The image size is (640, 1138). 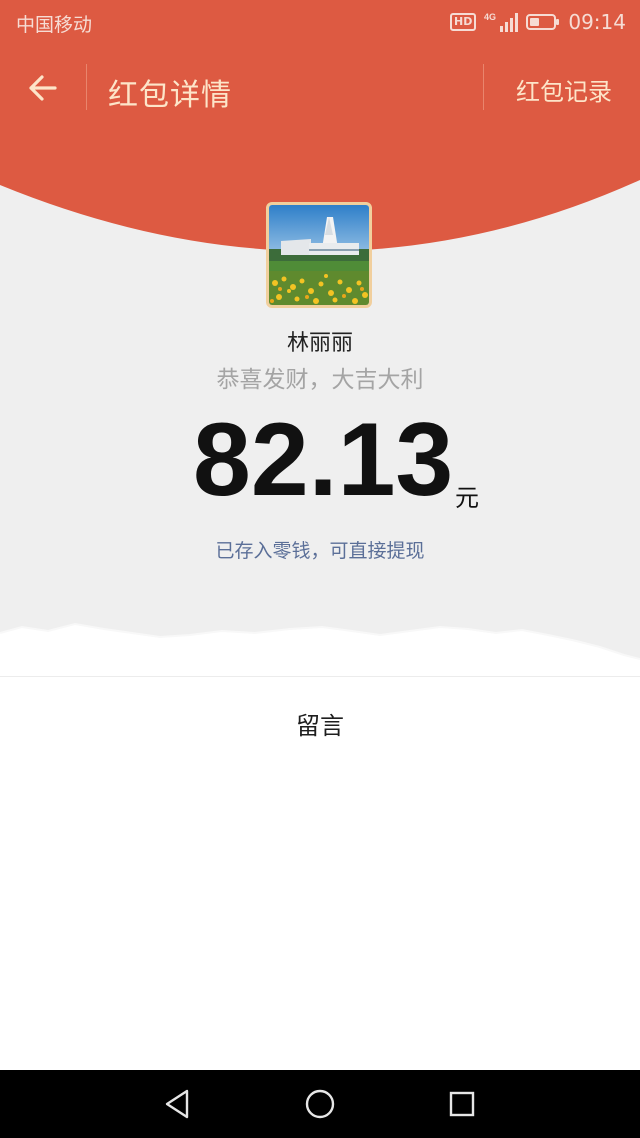 I want to click on arrow-left-icon, so click(x=43, y=88).